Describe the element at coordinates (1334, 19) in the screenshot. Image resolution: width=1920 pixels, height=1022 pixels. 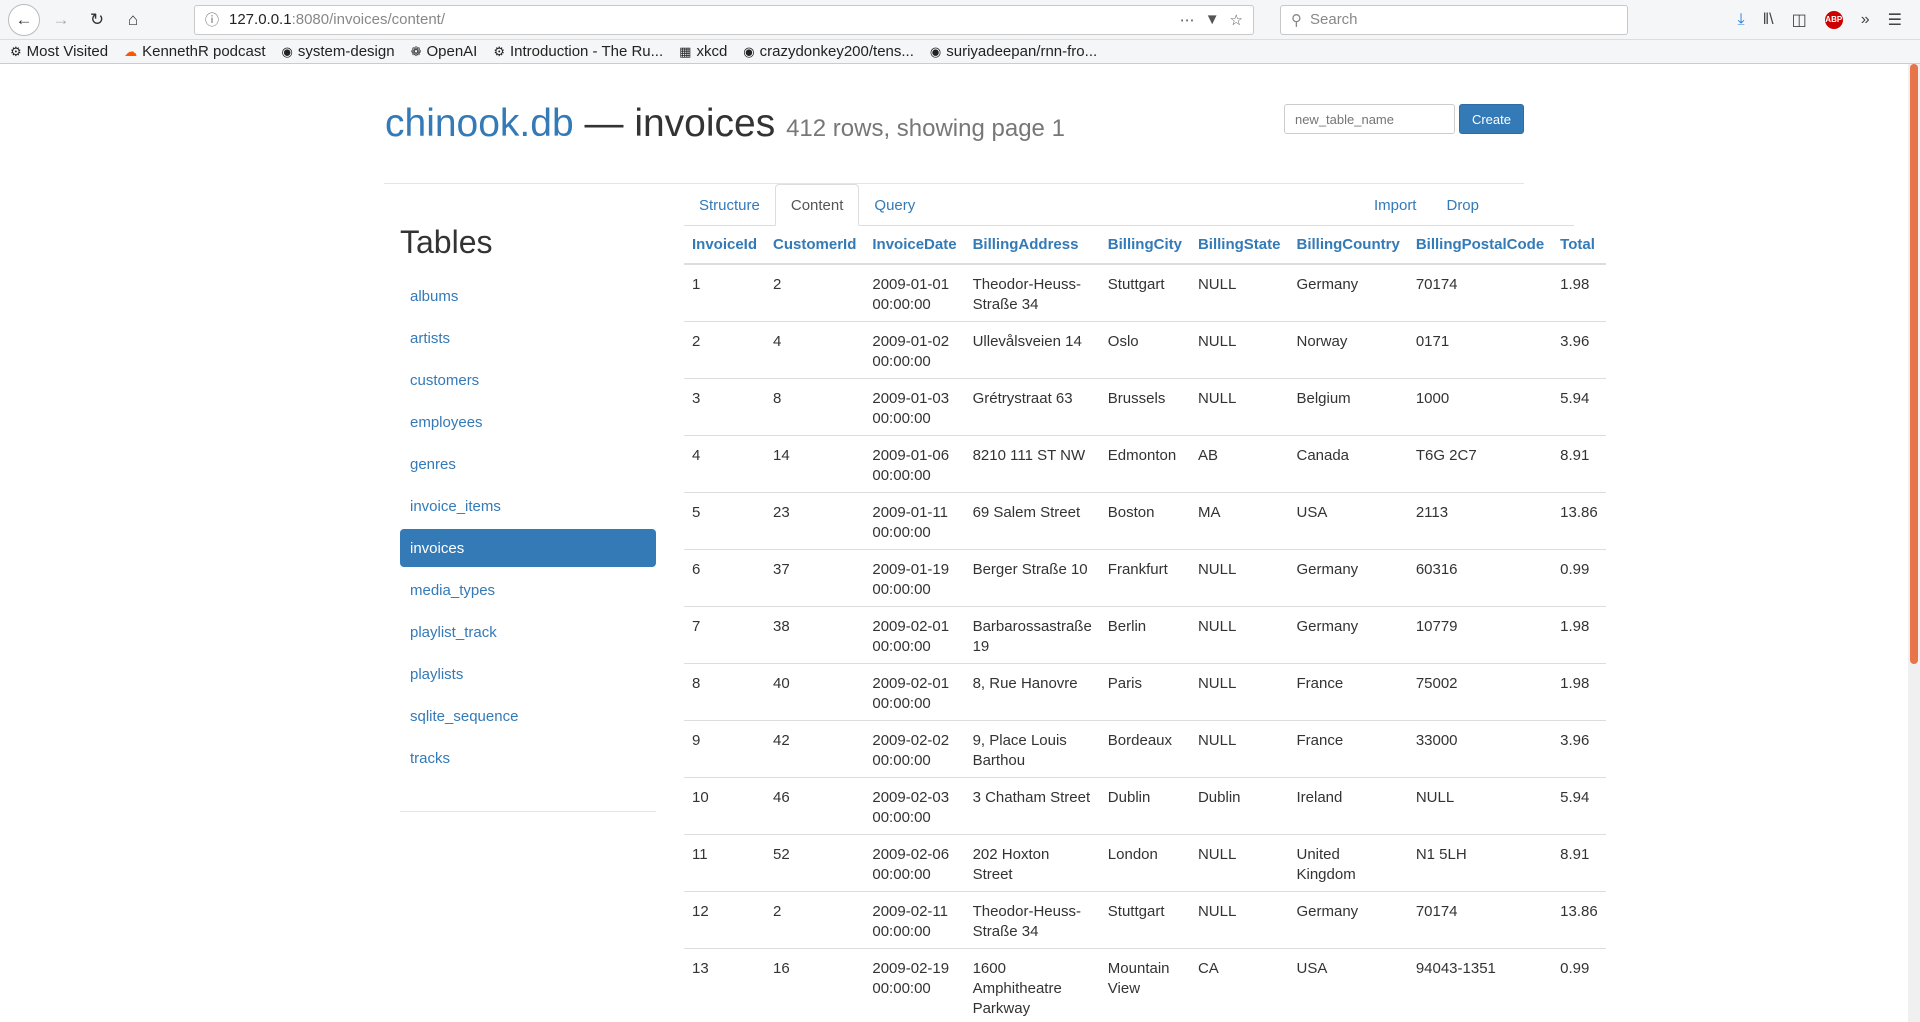
I see `search-placeholder: Search` at that location.